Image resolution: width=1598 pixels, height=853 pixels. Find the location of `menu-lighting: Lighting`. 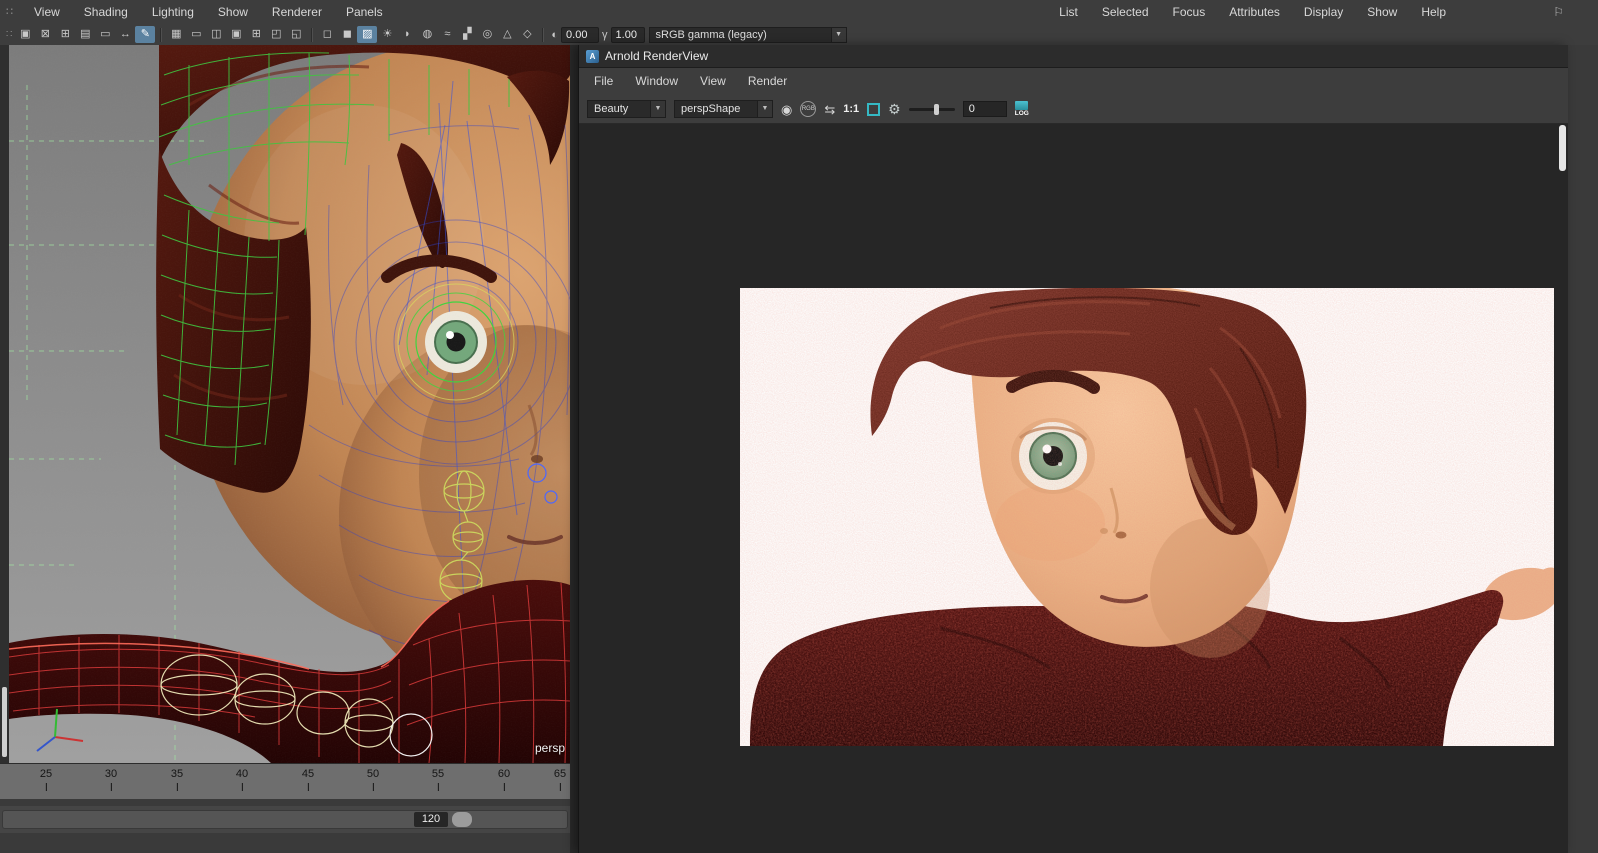

menu-lighting: Lighting is located at coordinates (173, 12).